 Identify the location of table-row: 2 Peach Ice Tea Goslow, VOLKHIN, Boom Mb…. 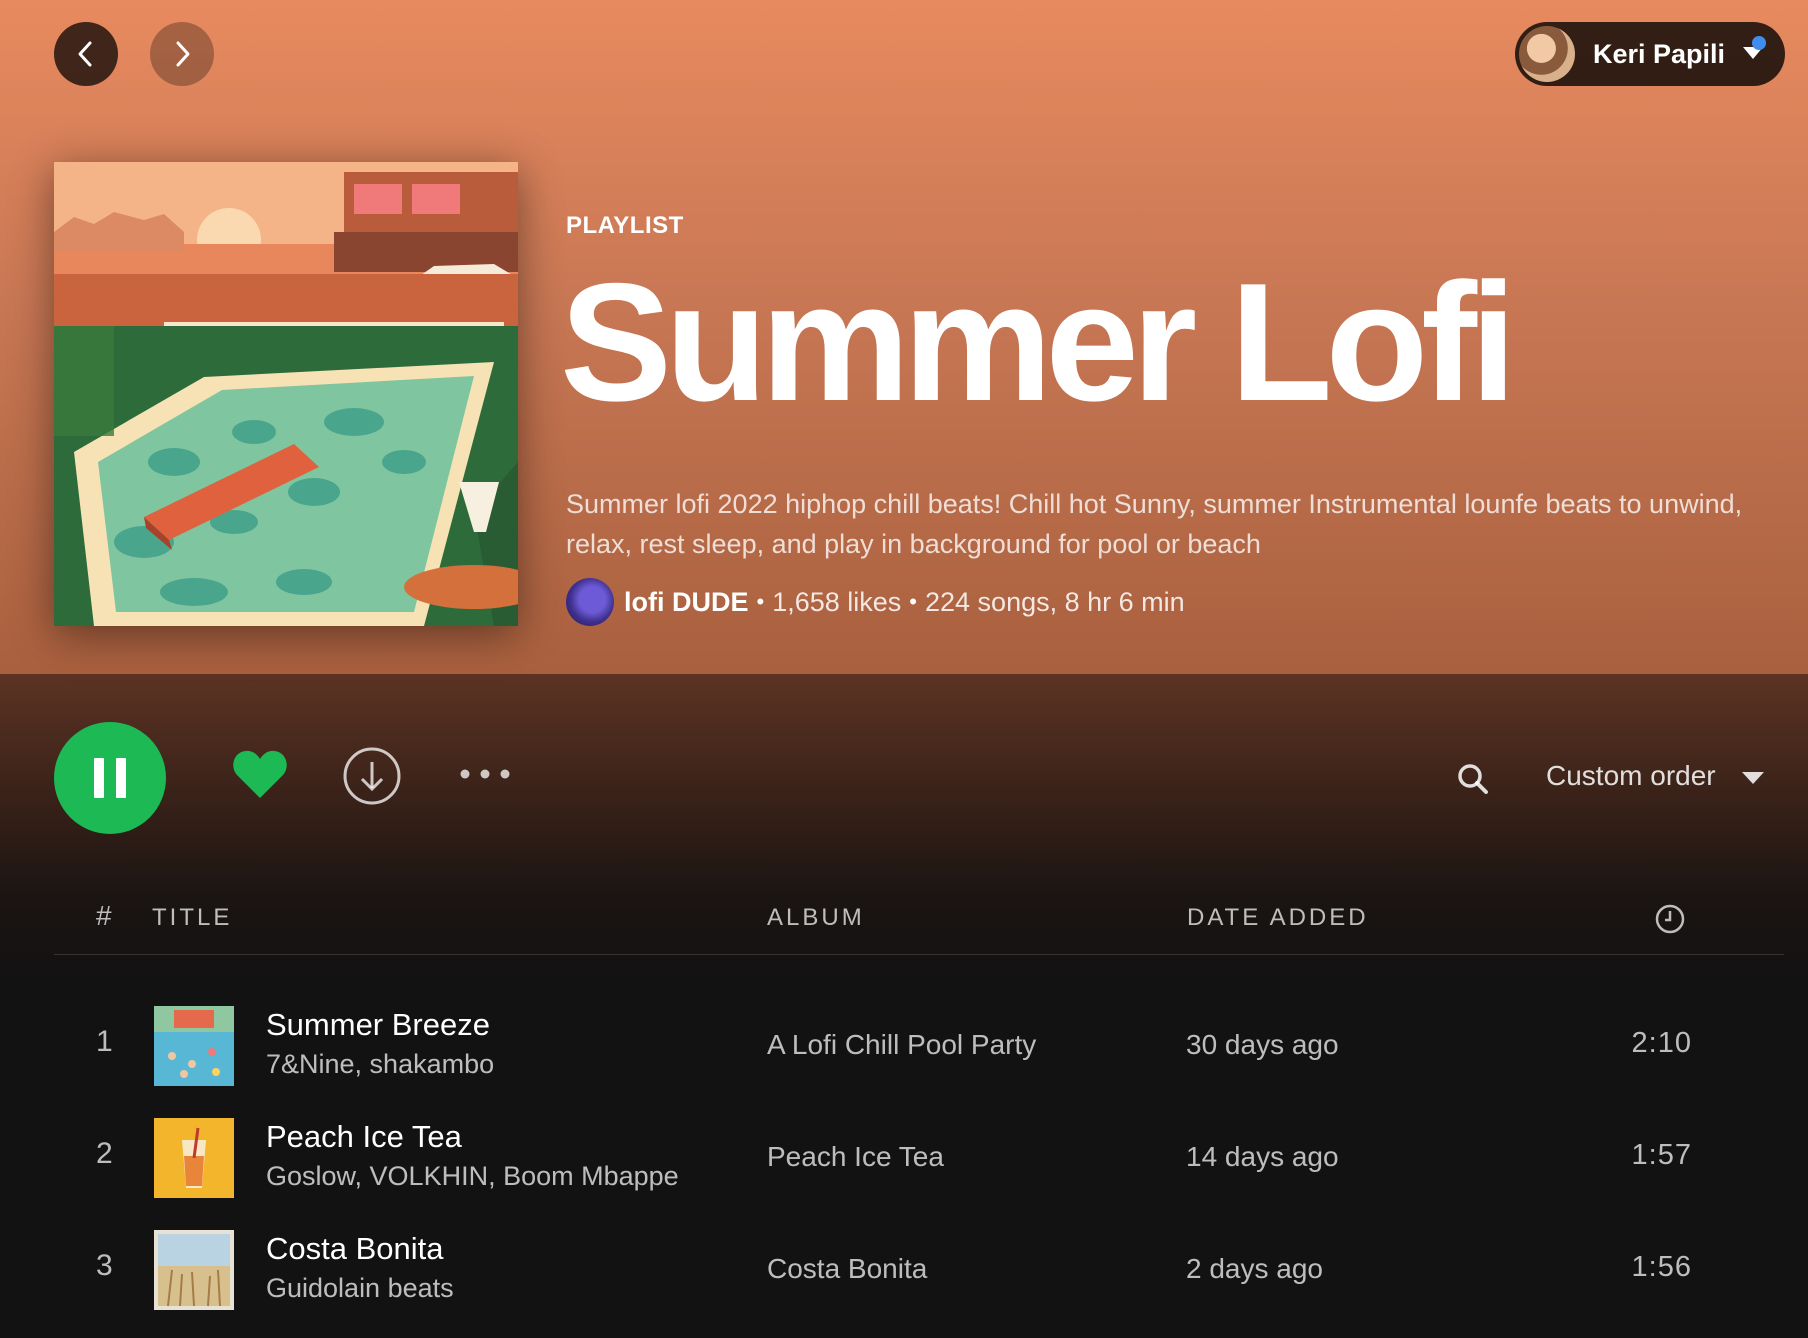
(919, 1158).